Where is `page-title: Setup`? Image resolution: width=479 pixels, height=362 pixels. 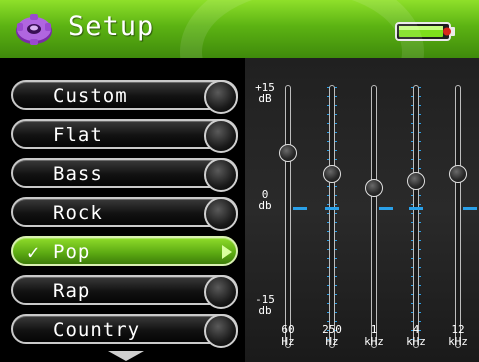
page-title: Setup is located at coordinates (111, 26).